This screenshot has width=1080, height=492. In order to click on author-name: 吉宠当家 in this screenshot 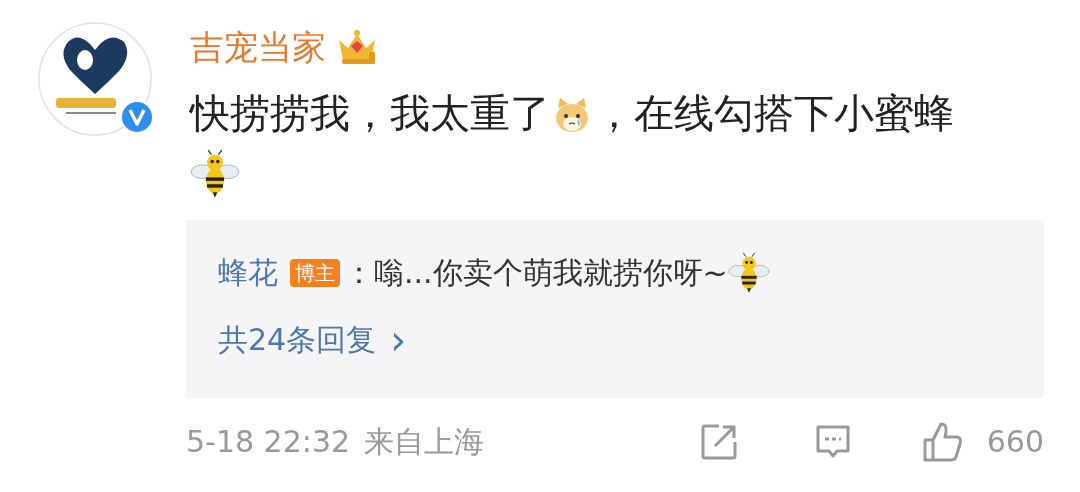, I will do `click(258, 47)`.